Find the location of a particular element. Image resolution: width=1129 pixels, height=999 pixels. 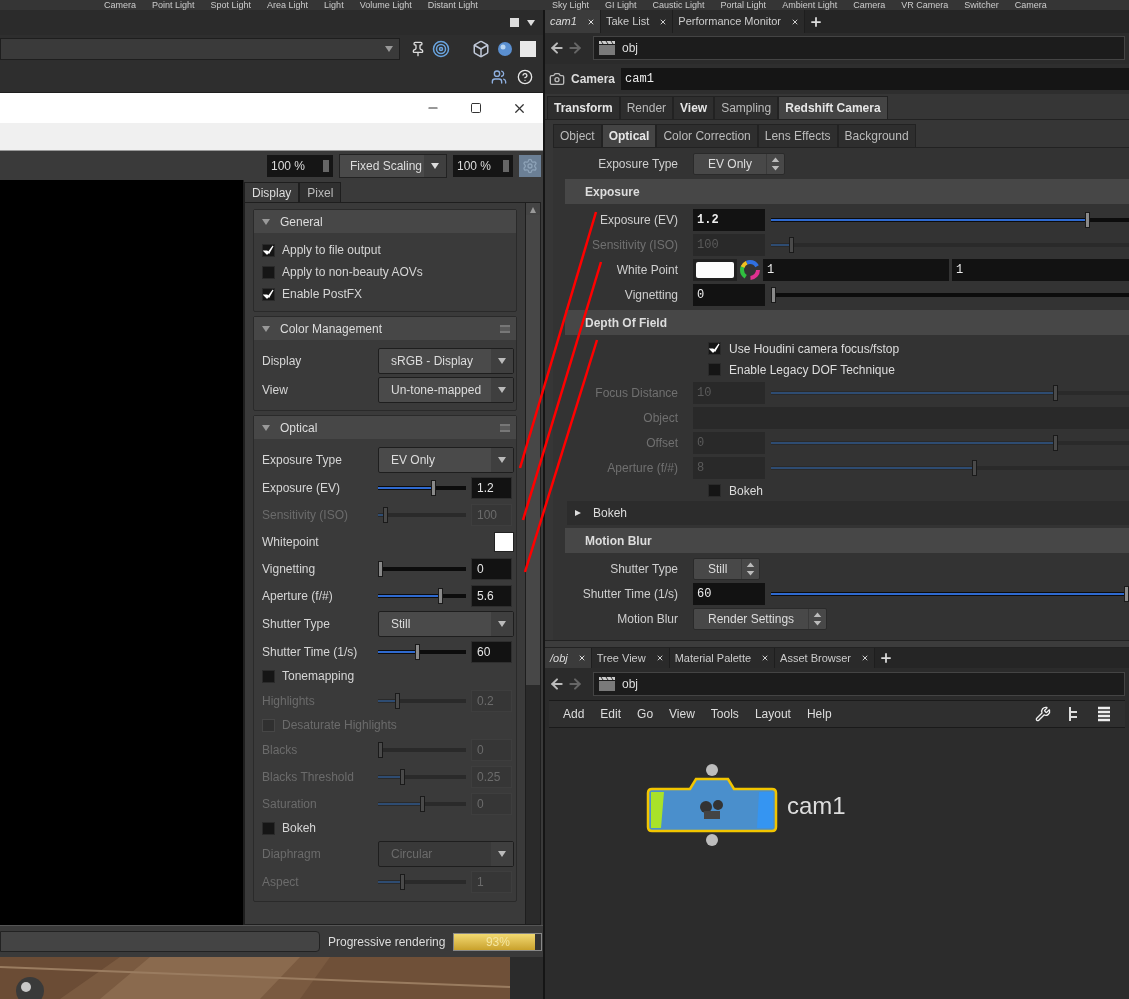

target-icon is located at coordinates (441, 48).